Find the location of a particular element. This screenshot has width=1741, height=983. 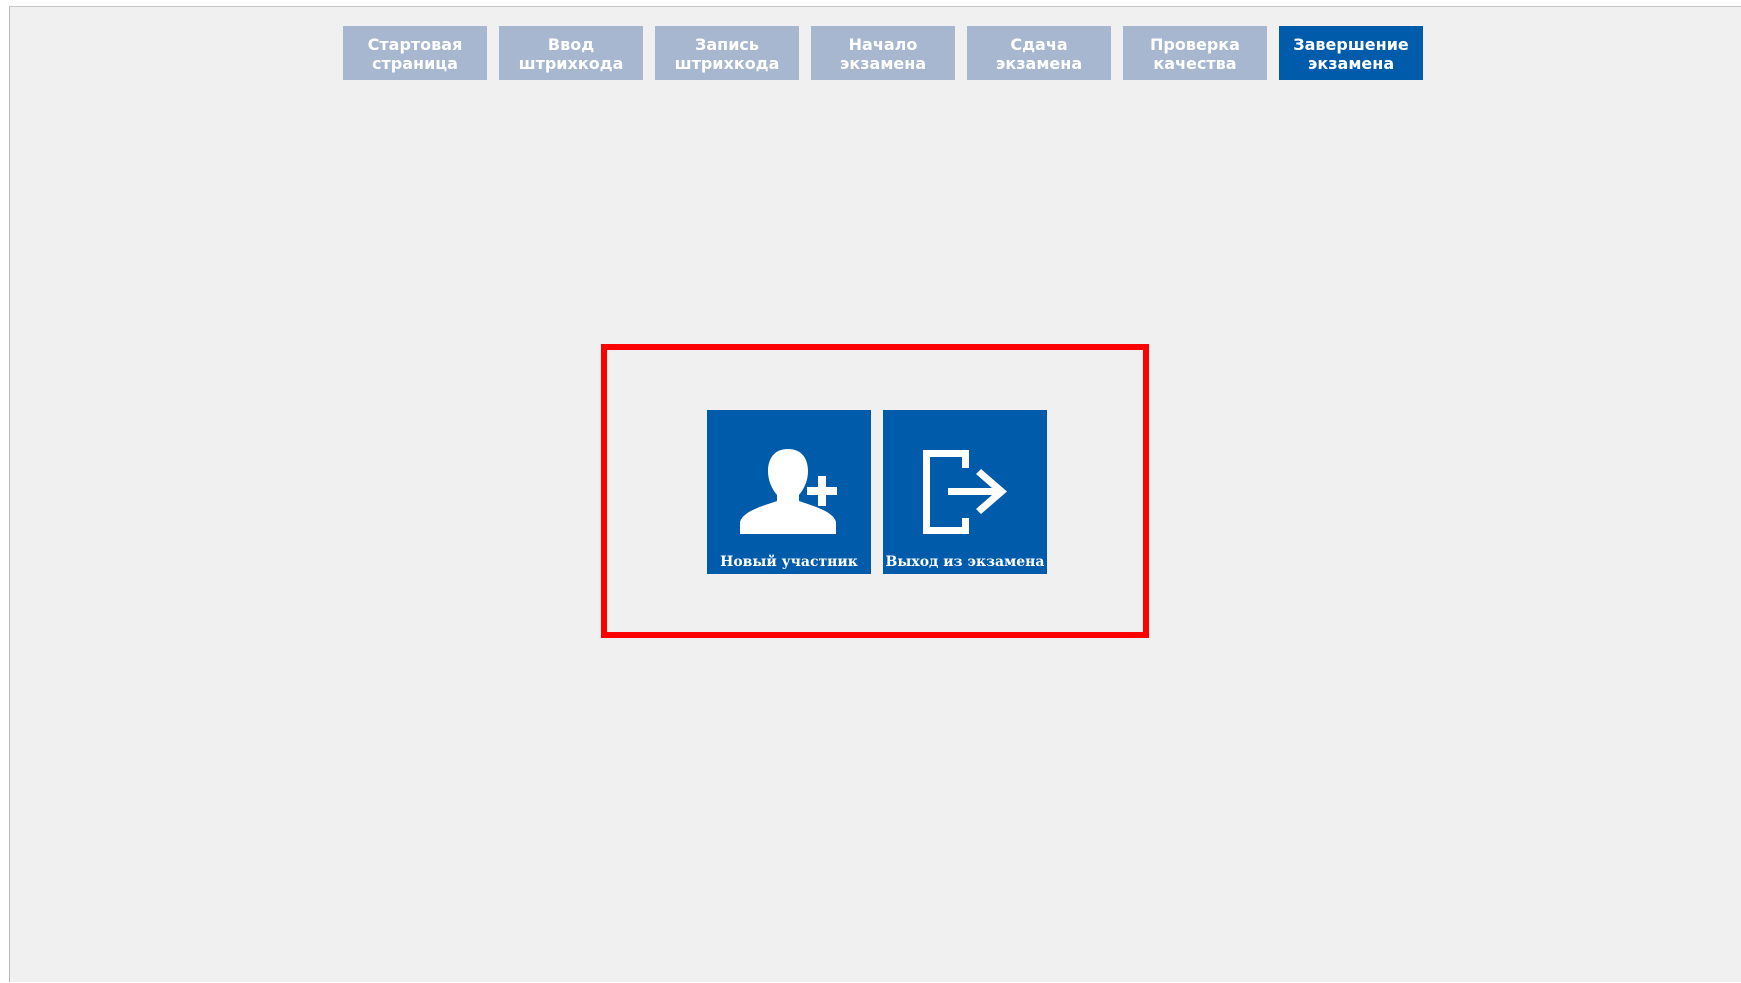

step-quality-check: Проверка качества is located at coordinates (1195, 53).